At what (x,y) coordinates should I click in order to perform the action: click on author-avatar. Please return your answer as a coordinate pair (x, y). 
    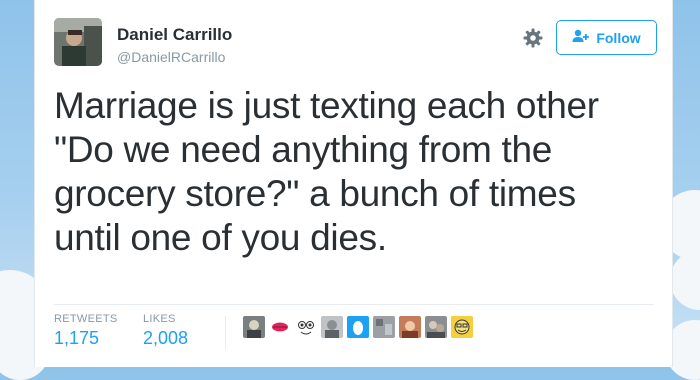
    Looking at the image, I should click on (78, 42).